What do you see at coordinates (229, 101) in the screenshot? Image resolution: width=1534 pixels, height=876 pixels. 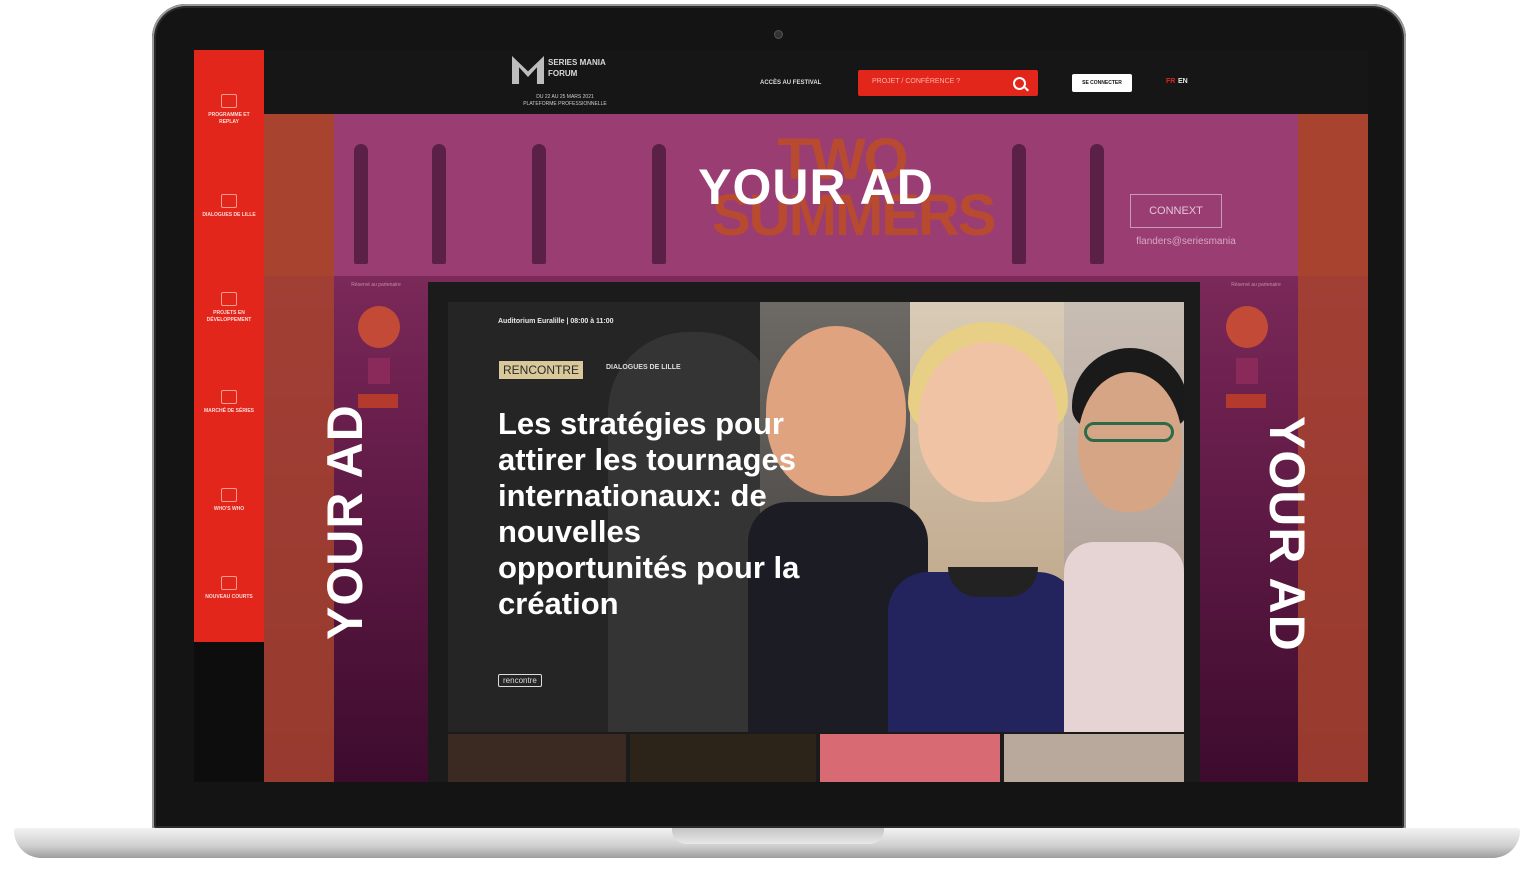 I see `program-icon` at bounding box center [229, 101].